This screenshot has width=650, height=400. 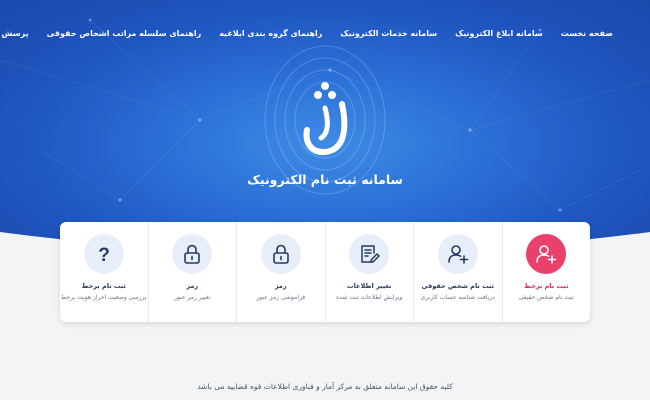 I want to click on card-subtitle: ثبت نام شخص حقیقی, so click(x=546, y=297).